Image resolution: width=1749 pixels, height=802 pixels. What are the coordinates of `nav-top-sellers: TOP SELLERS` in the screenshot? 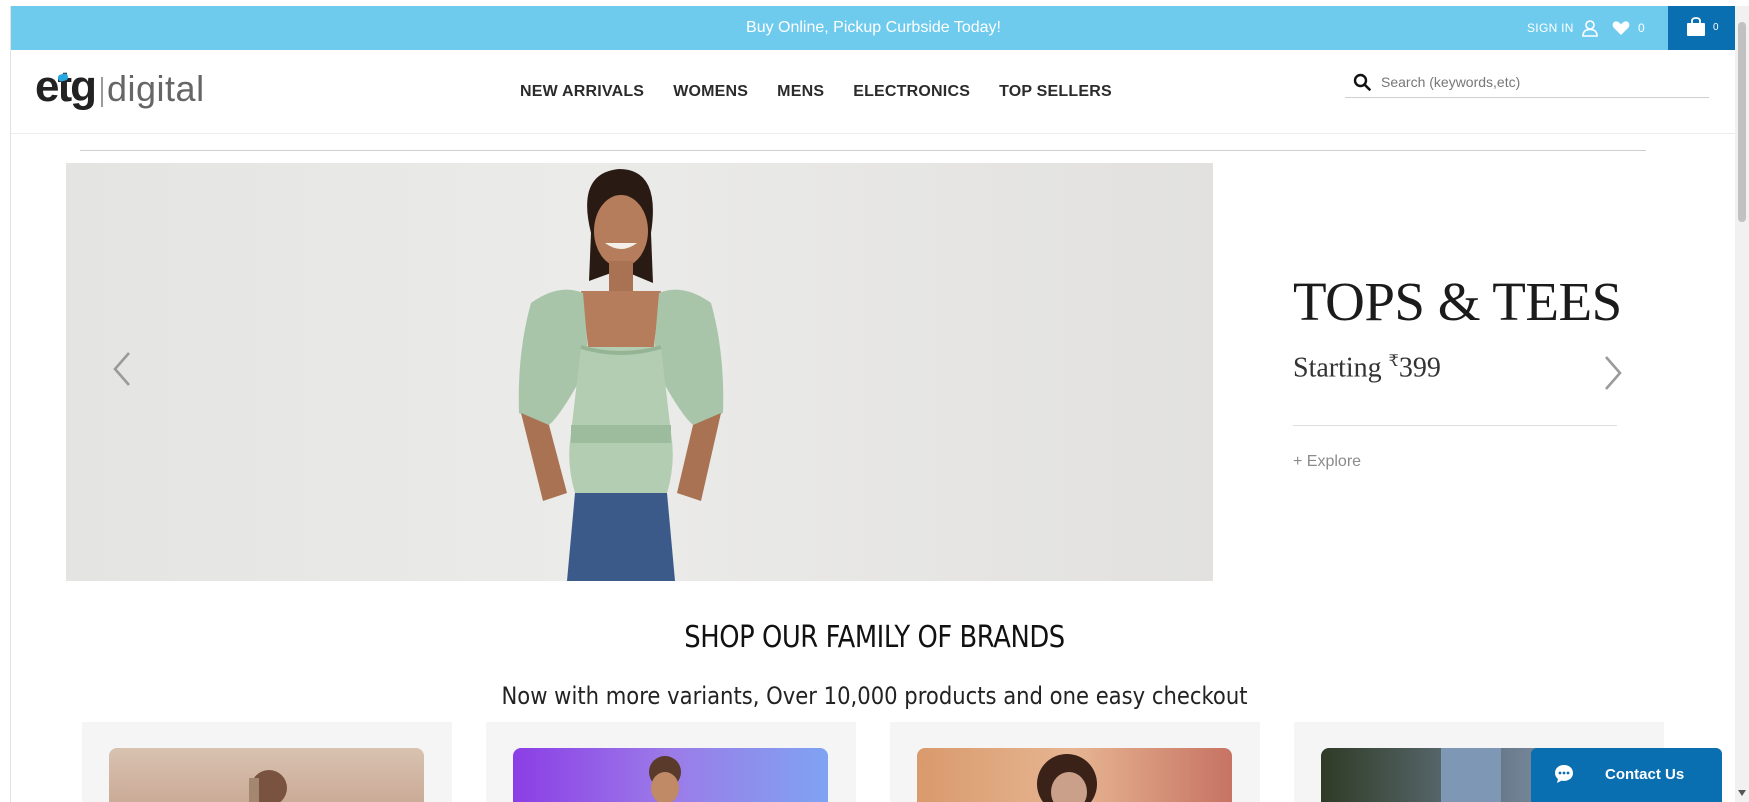 It's located at (1055, 92).